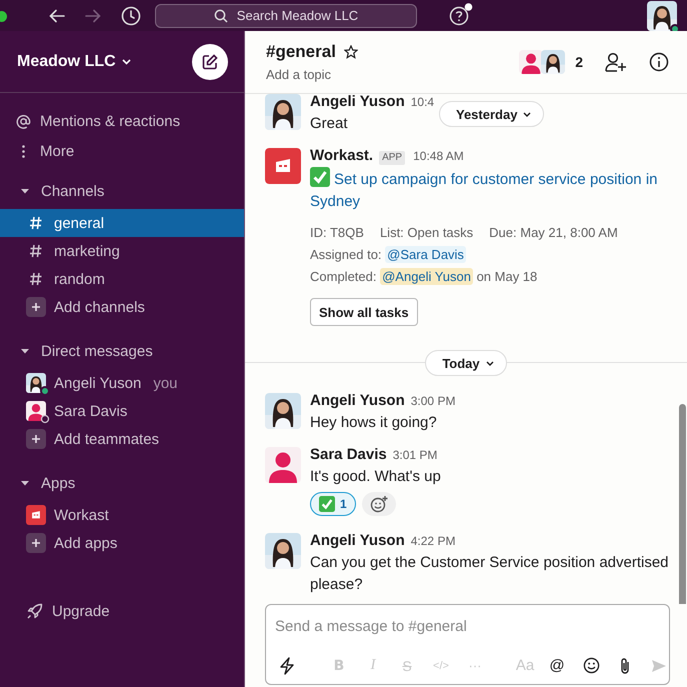 Image resolution: width=687 pixels, height=687 pixels. Describe the element at coordinates (122, 151) in the screenshot. I see `sidebar-item: More` at that location.